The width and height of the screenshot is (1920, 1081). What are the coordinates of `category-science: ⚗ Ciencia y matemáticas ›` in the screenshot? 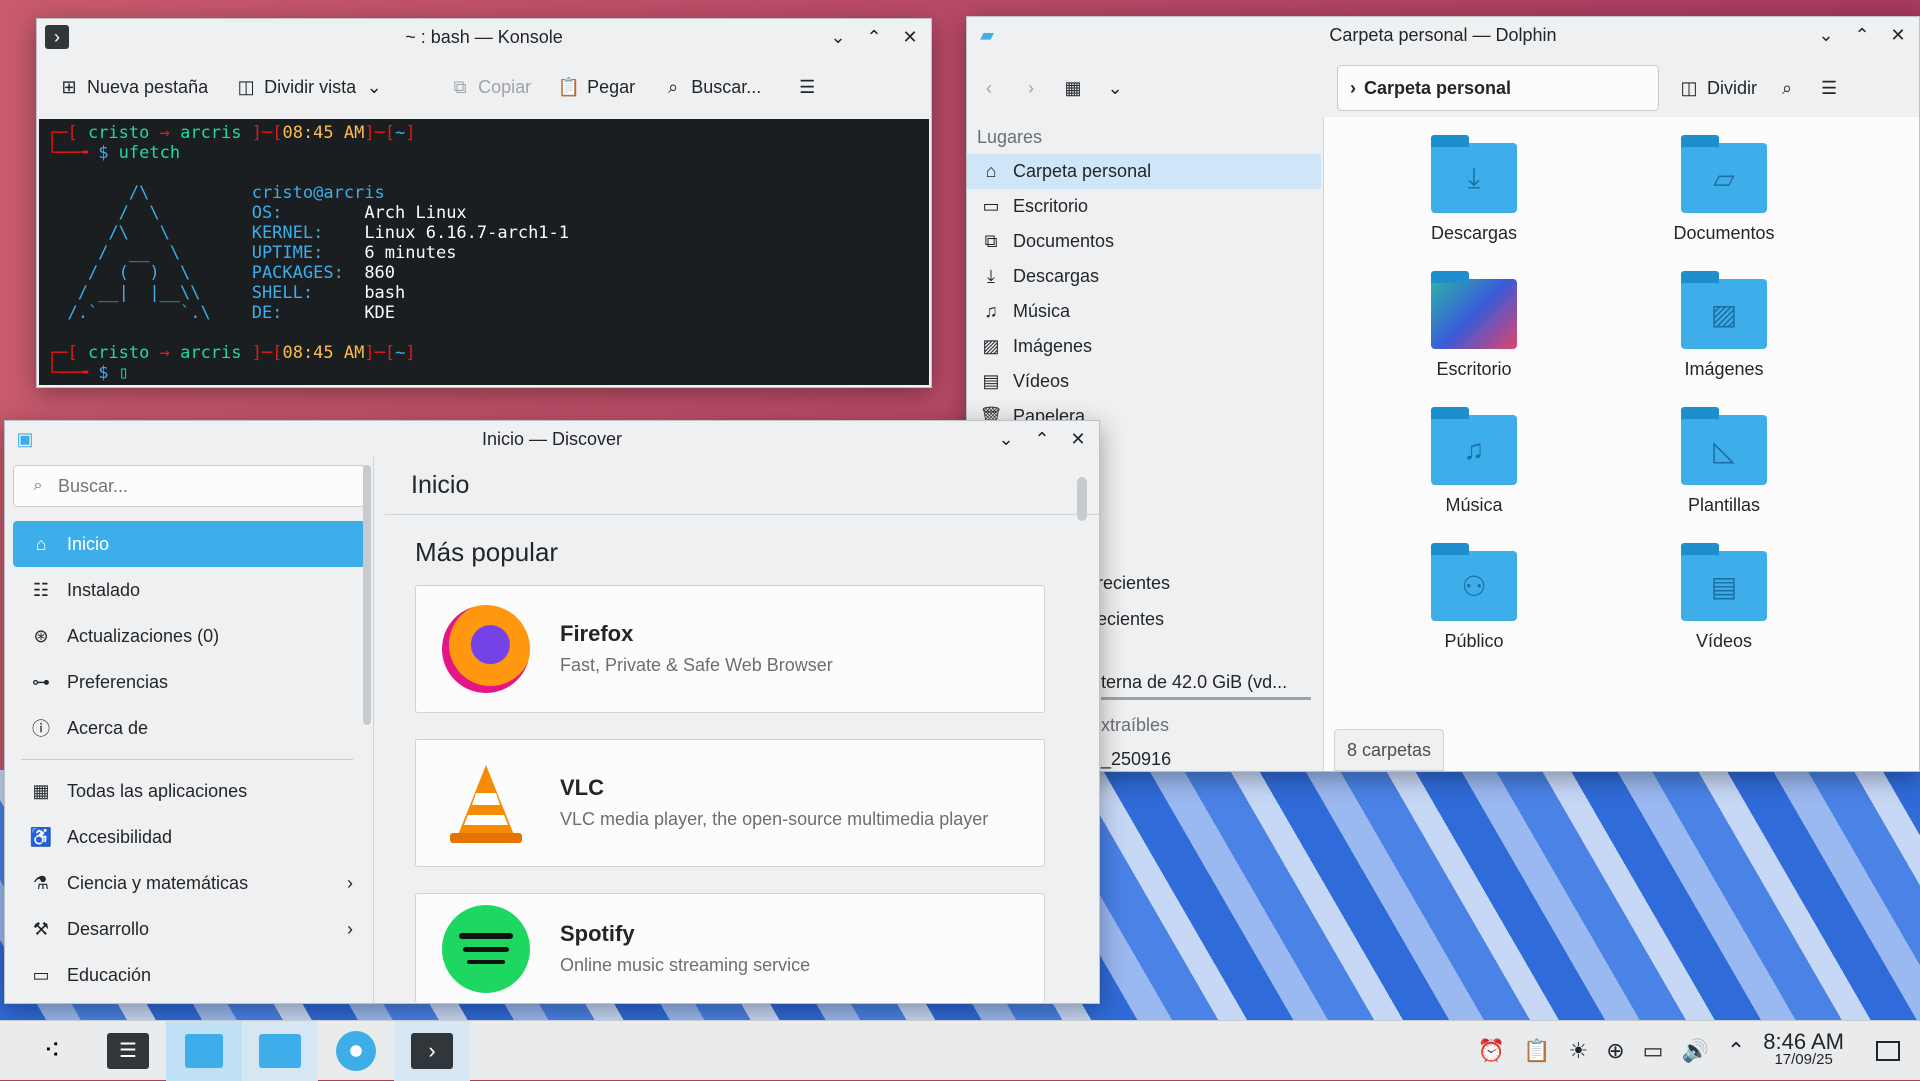 It's located at (189, 883).